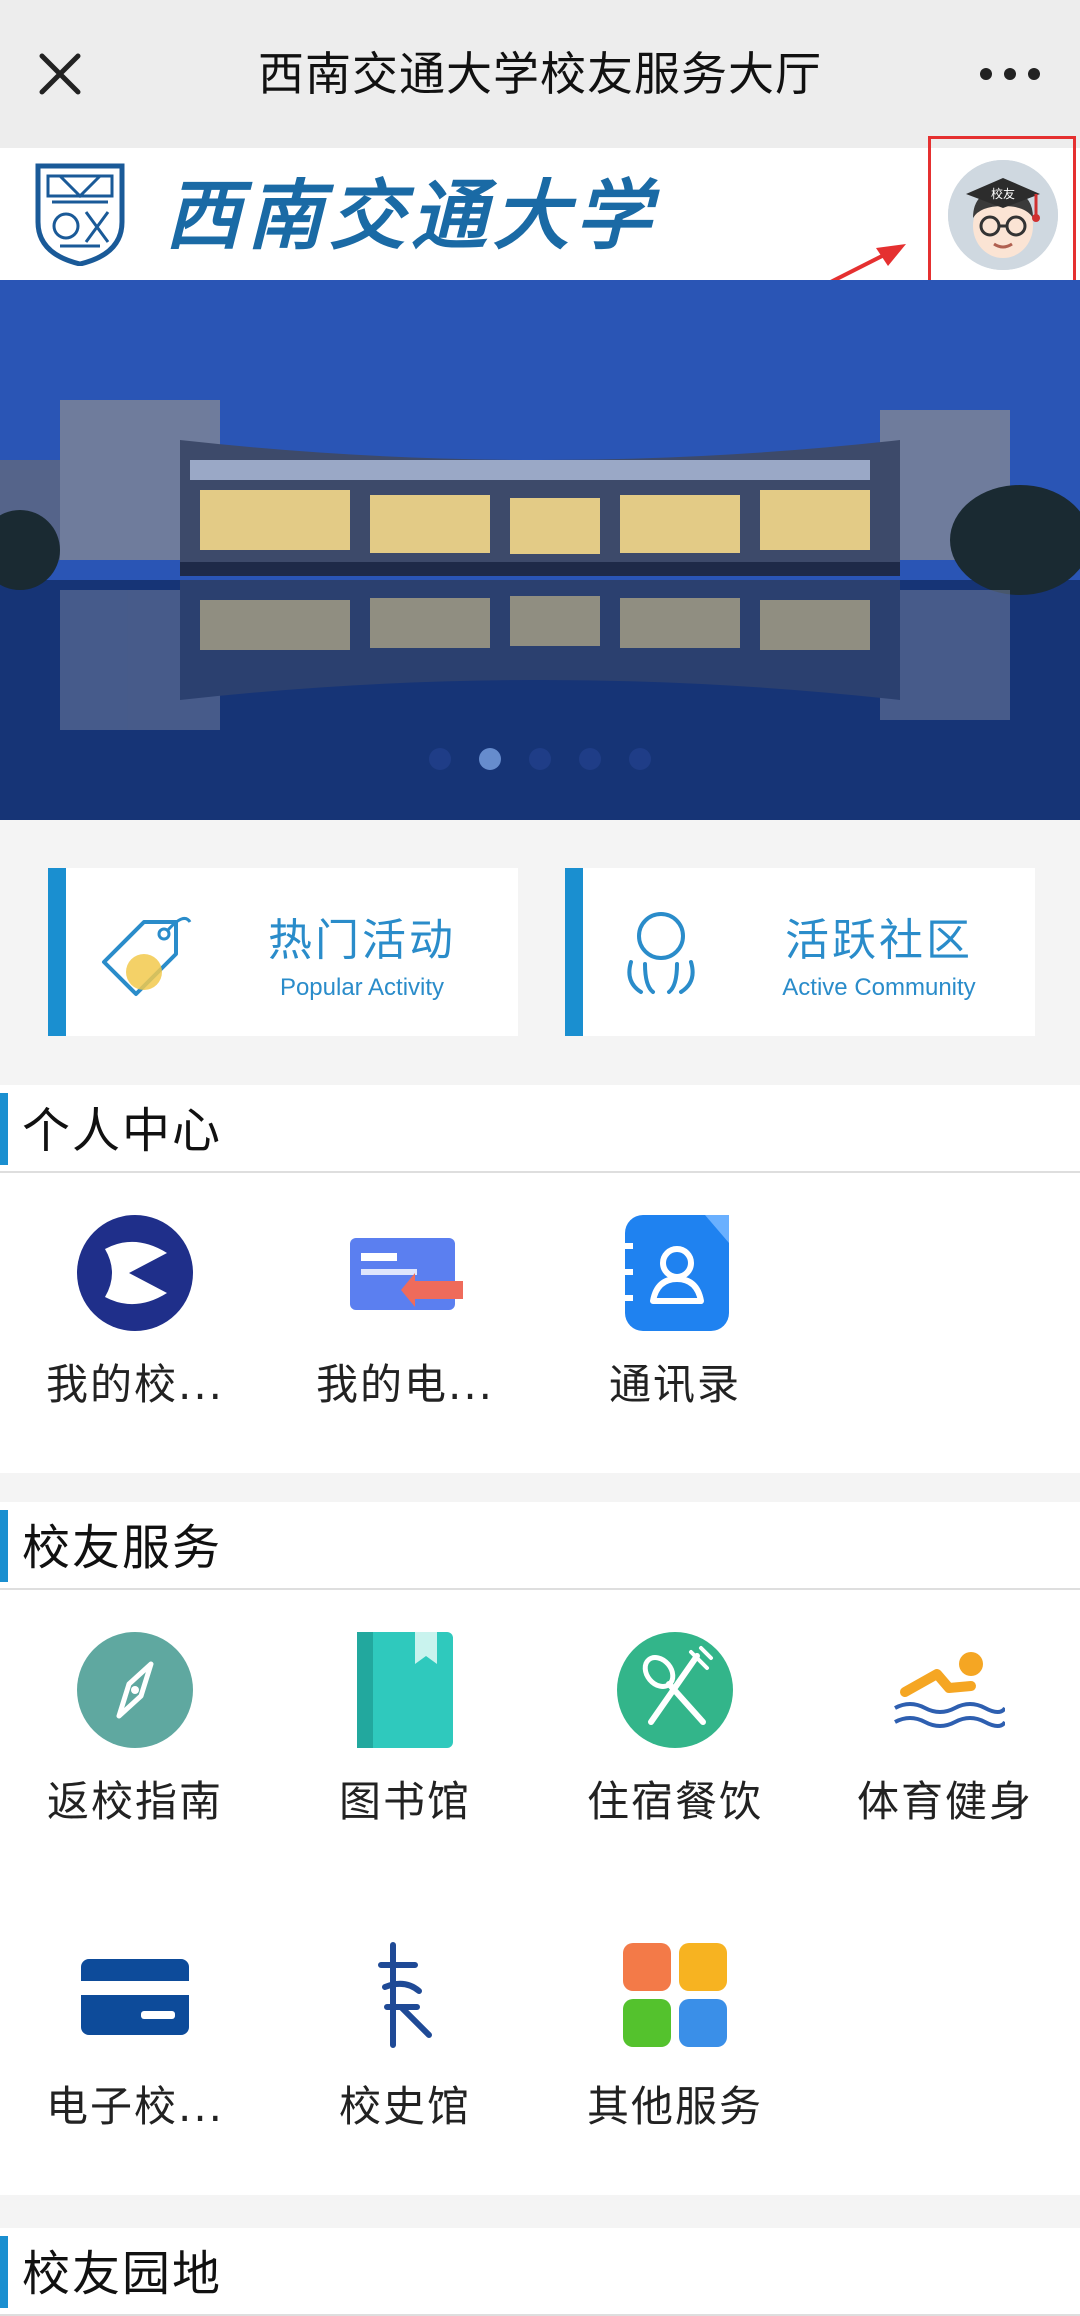  I want to click on item-label: 图书馆, so click(404, 1801).